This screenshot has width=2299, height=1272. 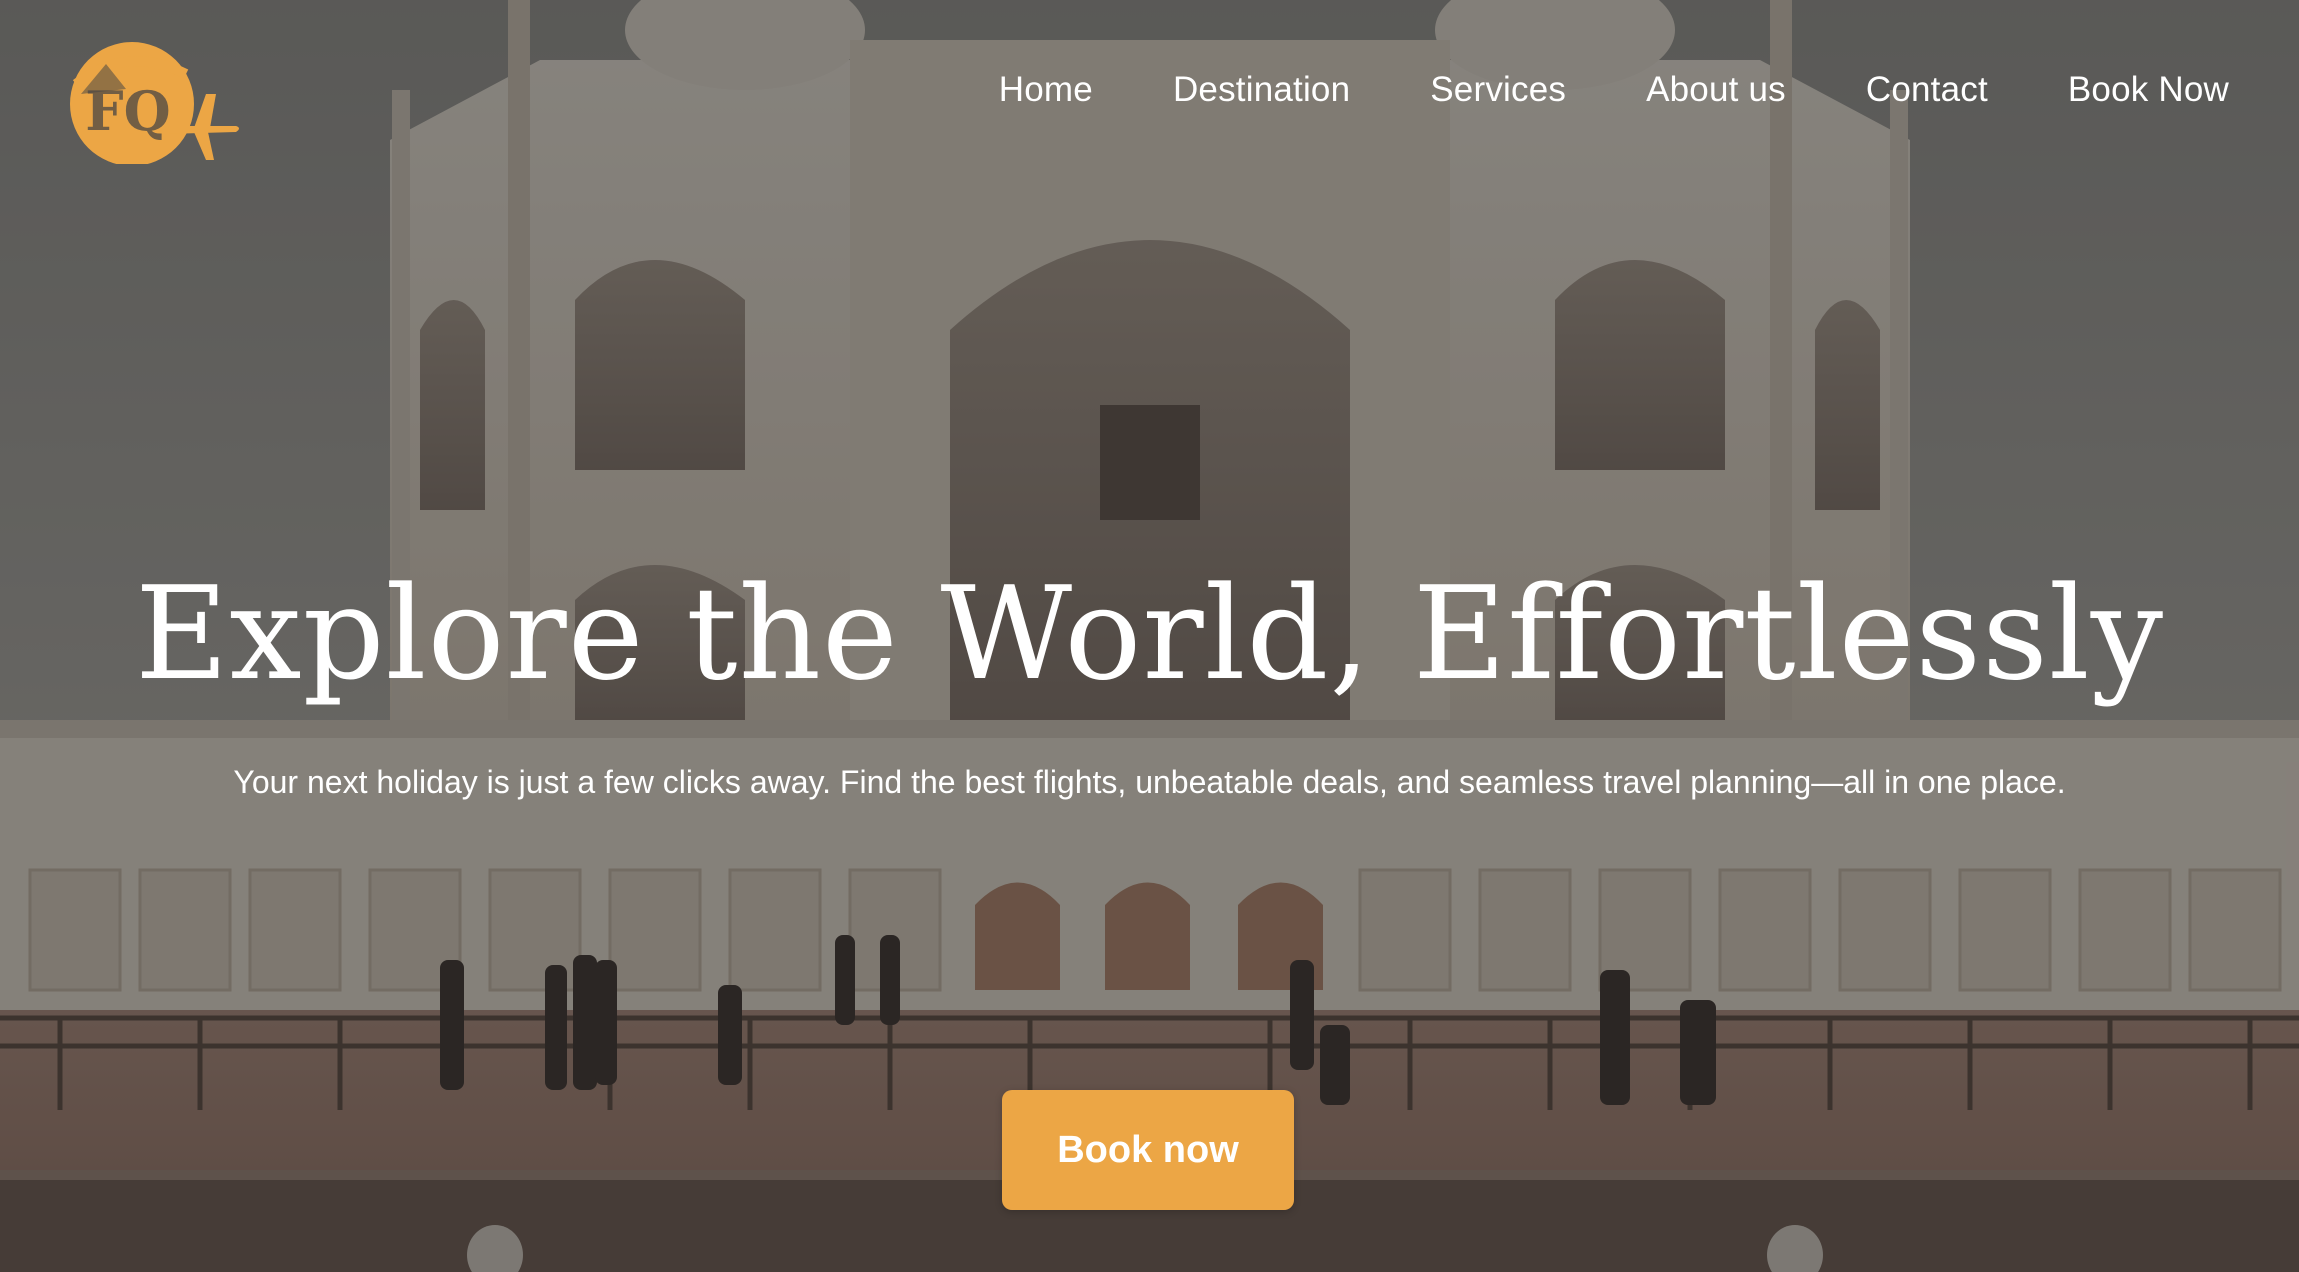 I want to click on logo-lettering: FQ, so click(x=127, y=111).